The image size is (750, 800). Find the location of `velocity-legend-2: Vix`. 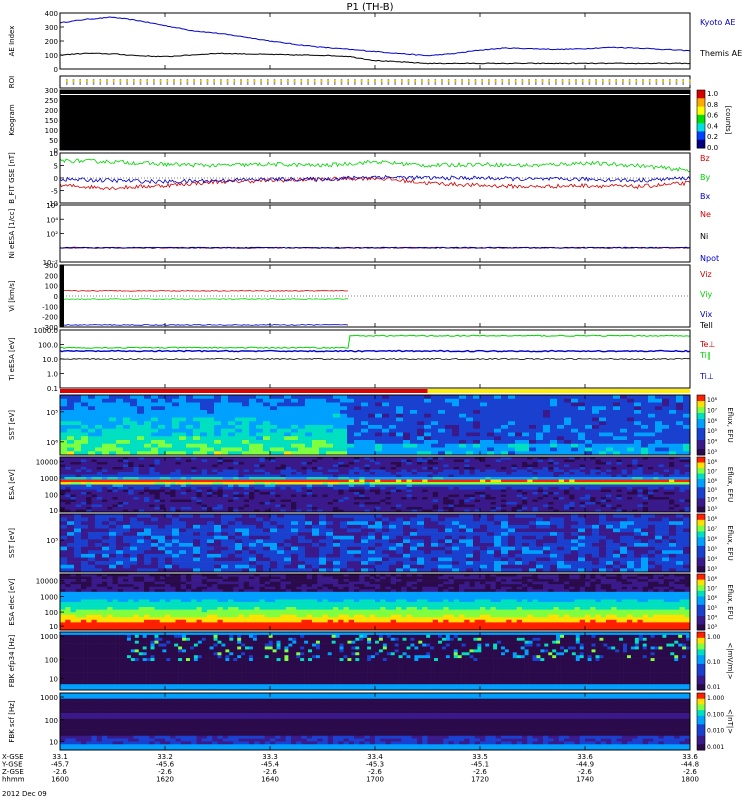

velocity-legend-2: Vix is located at coordinates (706, 314).